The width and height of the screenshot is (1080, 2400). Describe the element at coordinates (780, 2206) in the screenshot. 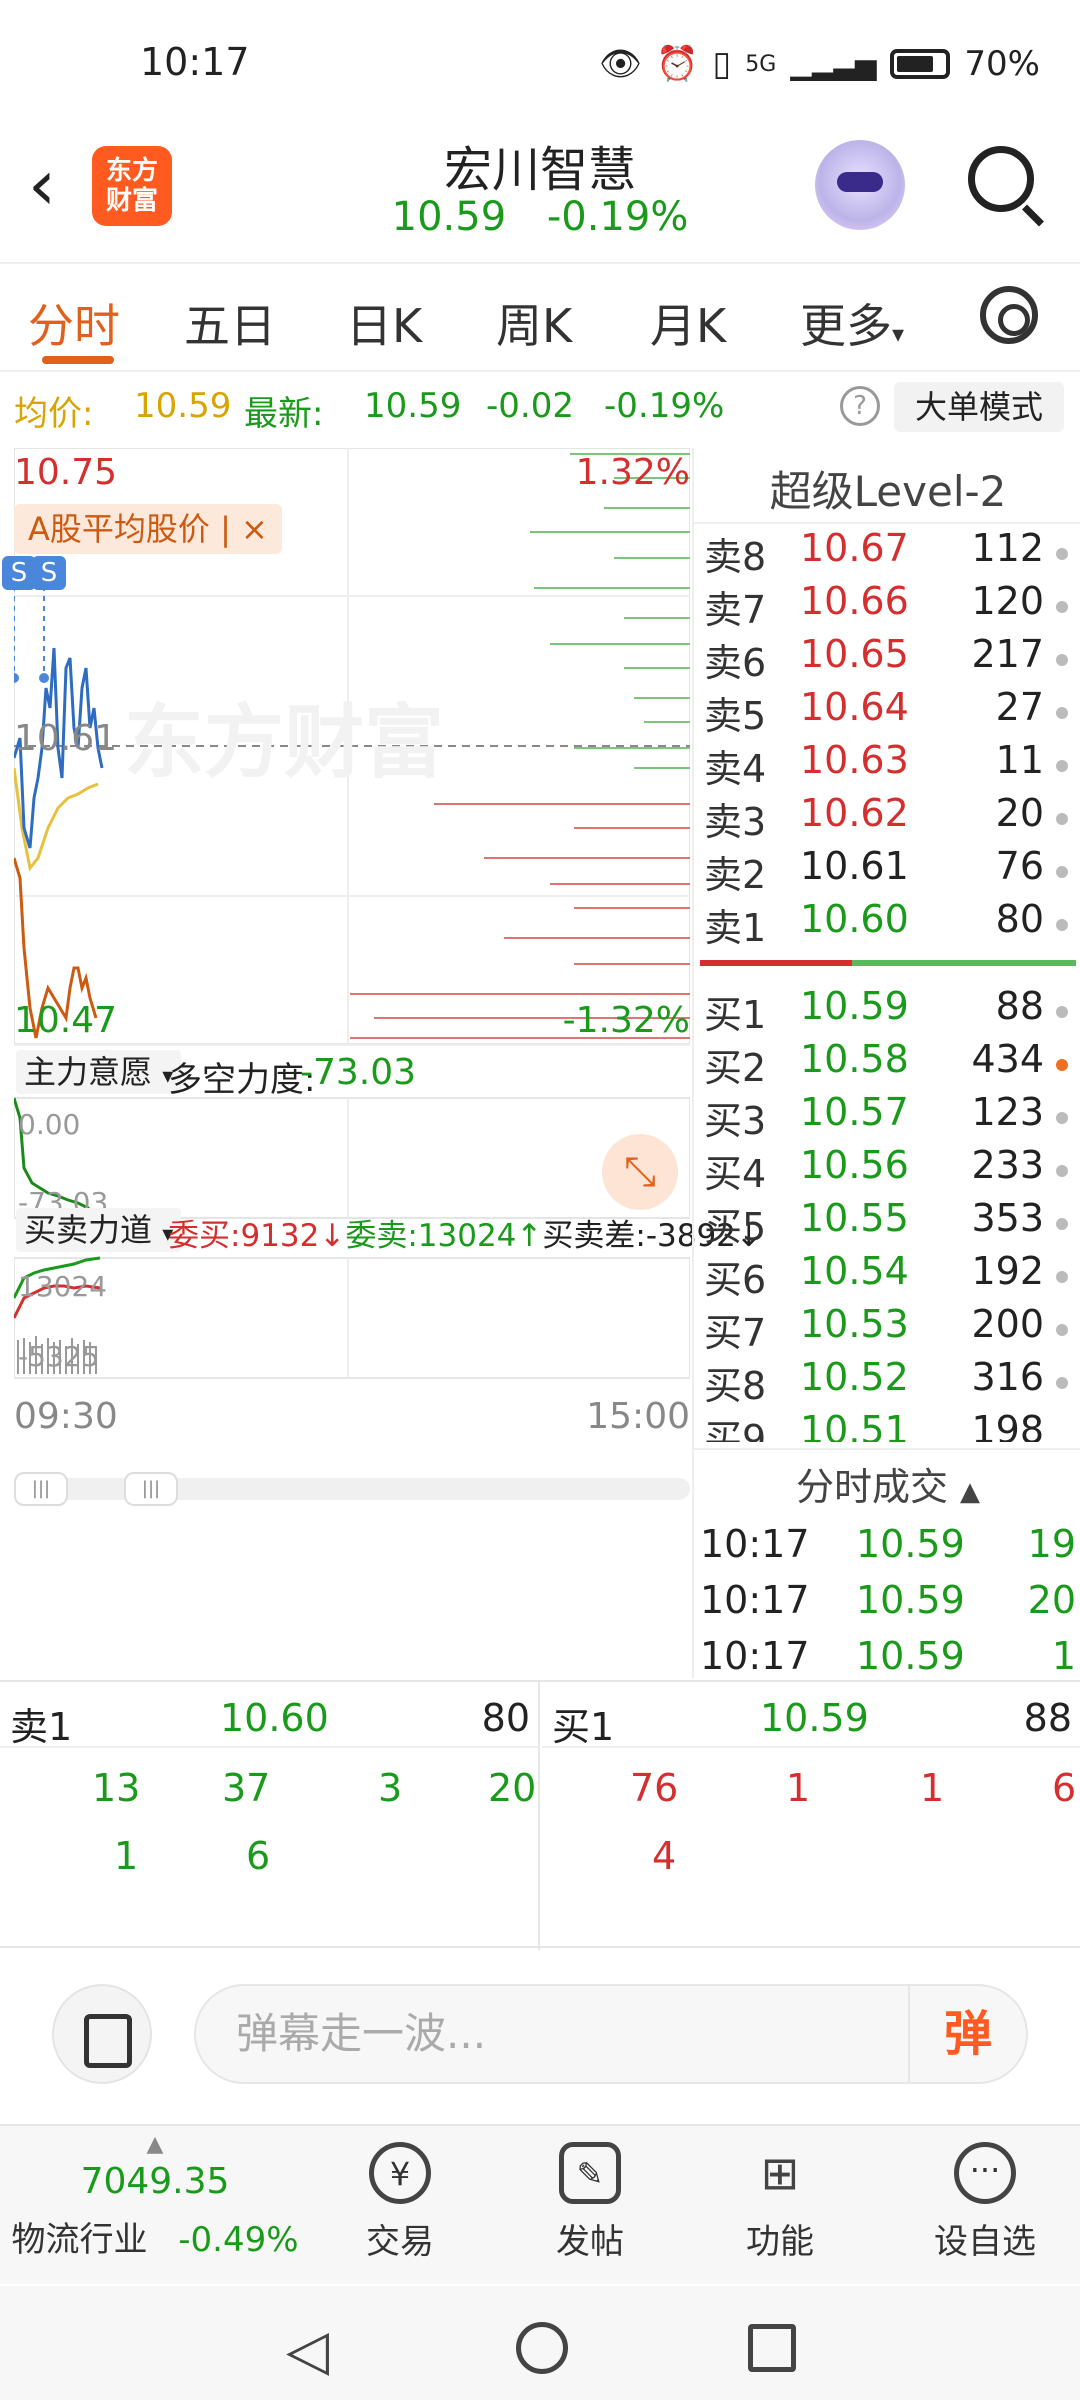

I see `nav-functions: ⊞ 功能` at that location.